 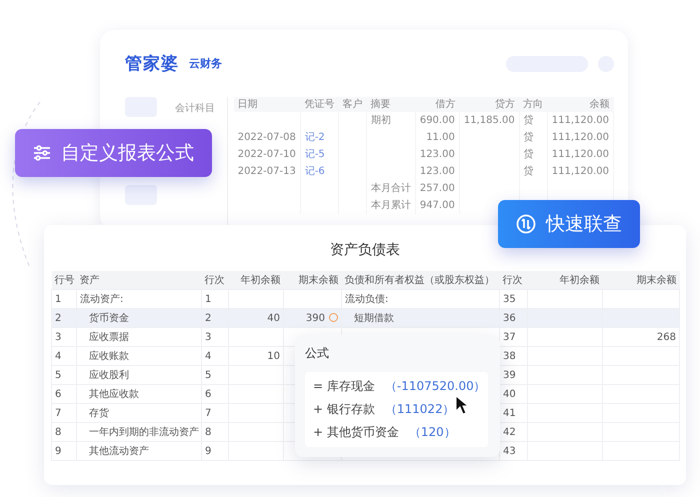 What do you see at coordinates (319, 104) in the screenshot?
I see `column-header: 凭证号` at bounding box center [319, 104].